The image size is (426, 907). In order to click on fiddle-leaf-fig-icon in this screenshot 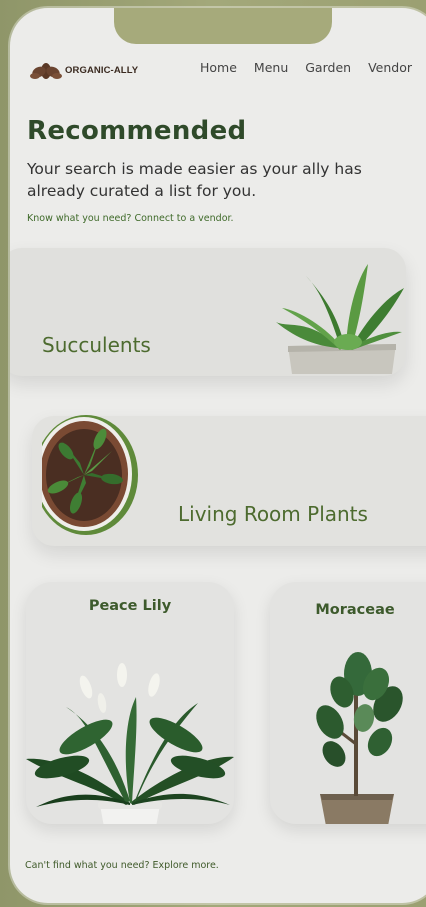, I will do `click(359, 738)`.